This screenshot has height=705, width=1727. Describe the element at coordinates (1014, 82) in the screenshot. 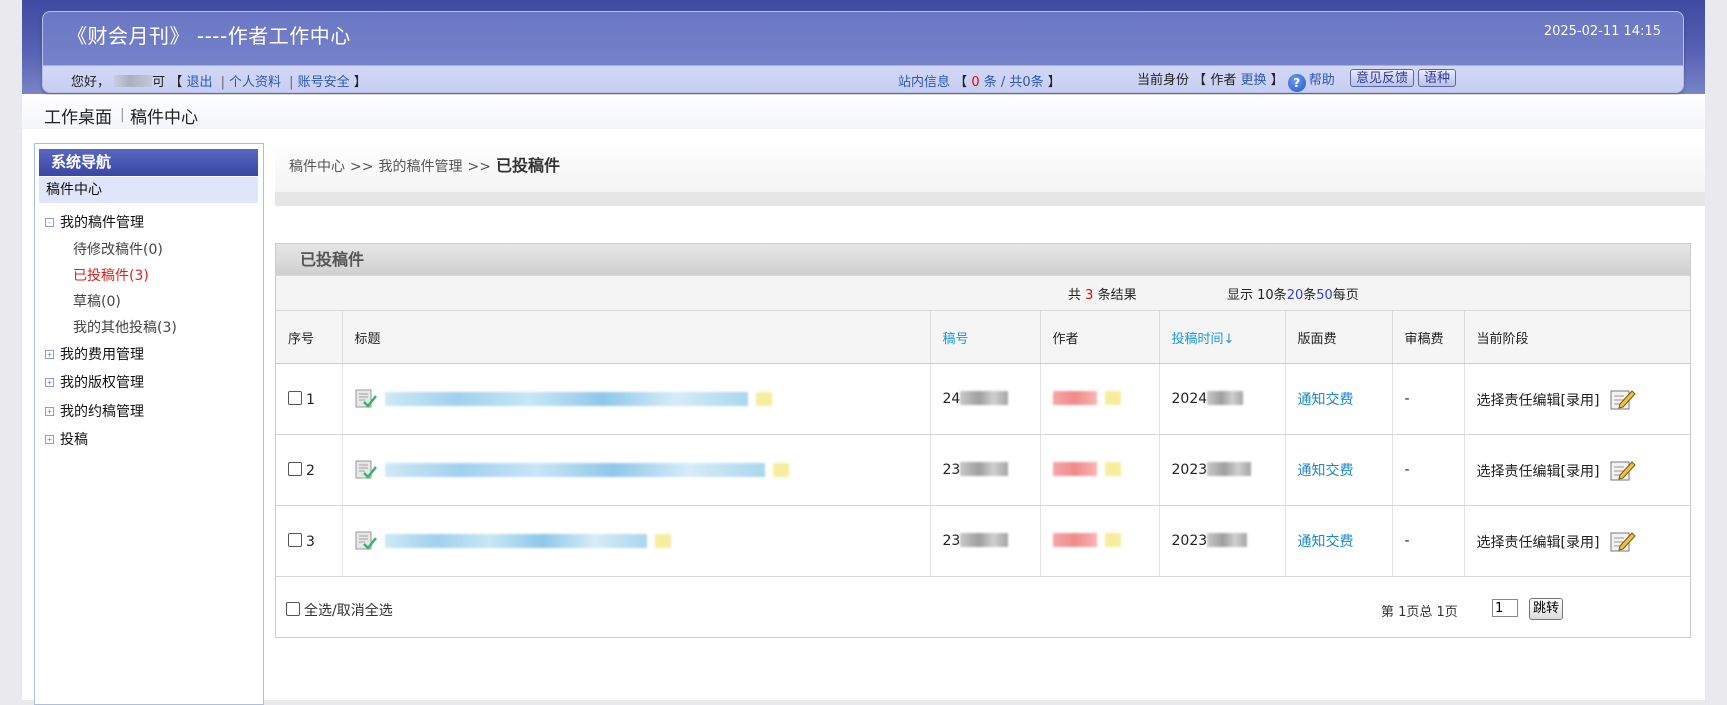

I see `messages-total: 条 / 共0条` at that location.